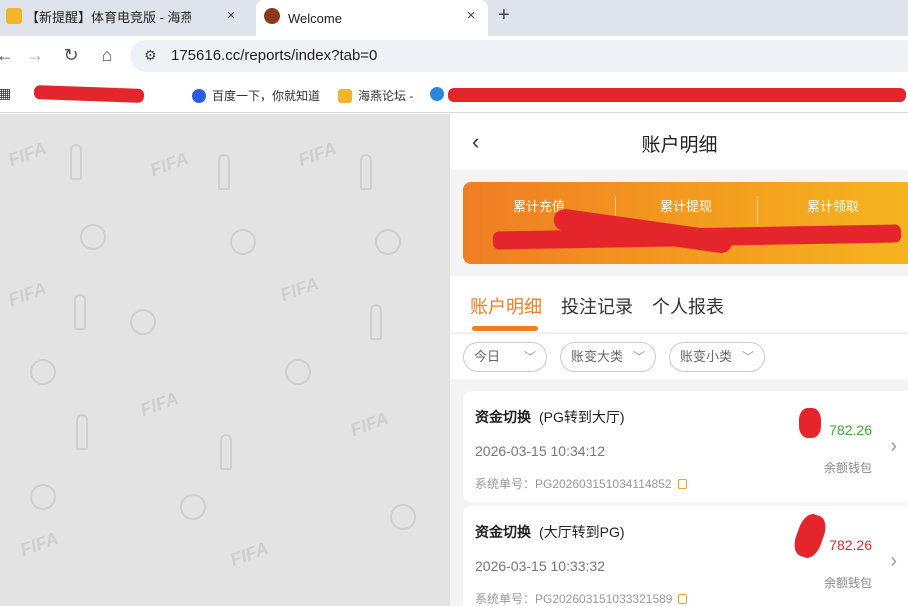  I want to click on record-order: 系统单号：PG202603151034114852, so click(581, 483).